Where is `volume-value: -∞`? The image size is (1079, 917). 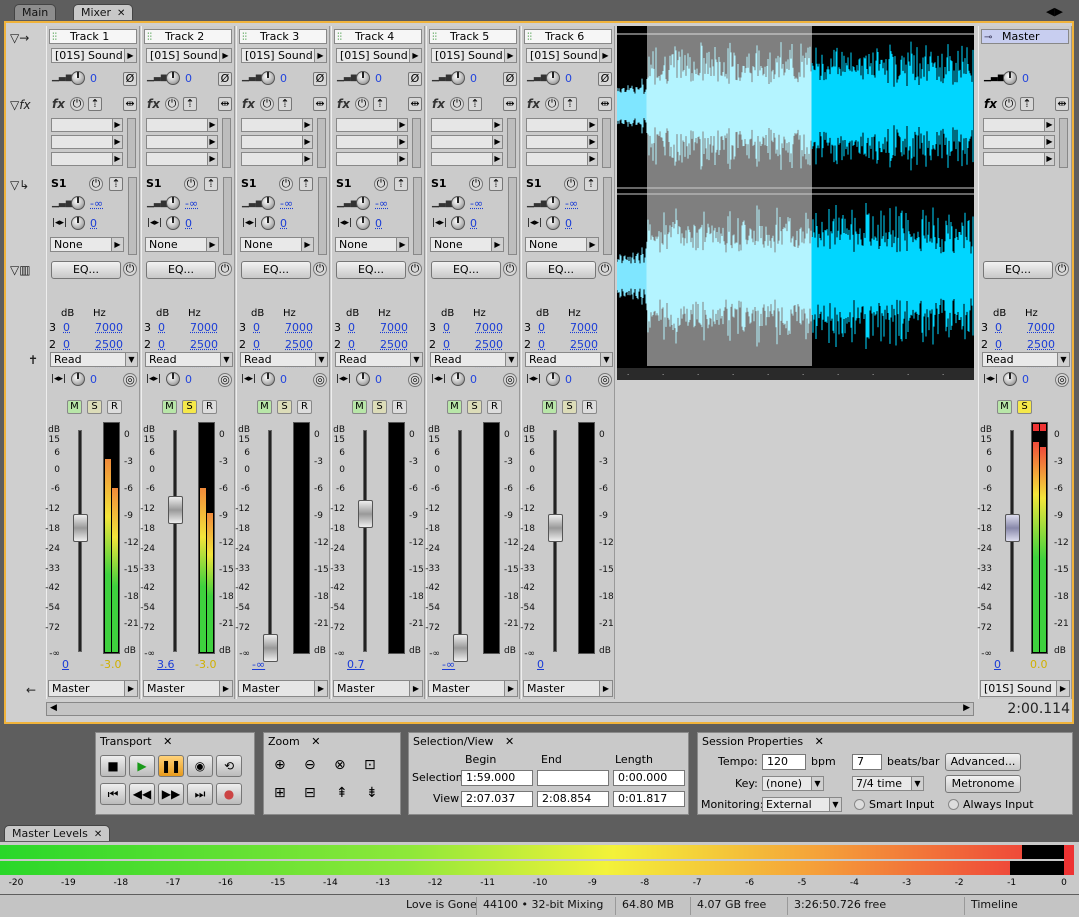 volume-value: -∞ is located at coordinates (448, 664).